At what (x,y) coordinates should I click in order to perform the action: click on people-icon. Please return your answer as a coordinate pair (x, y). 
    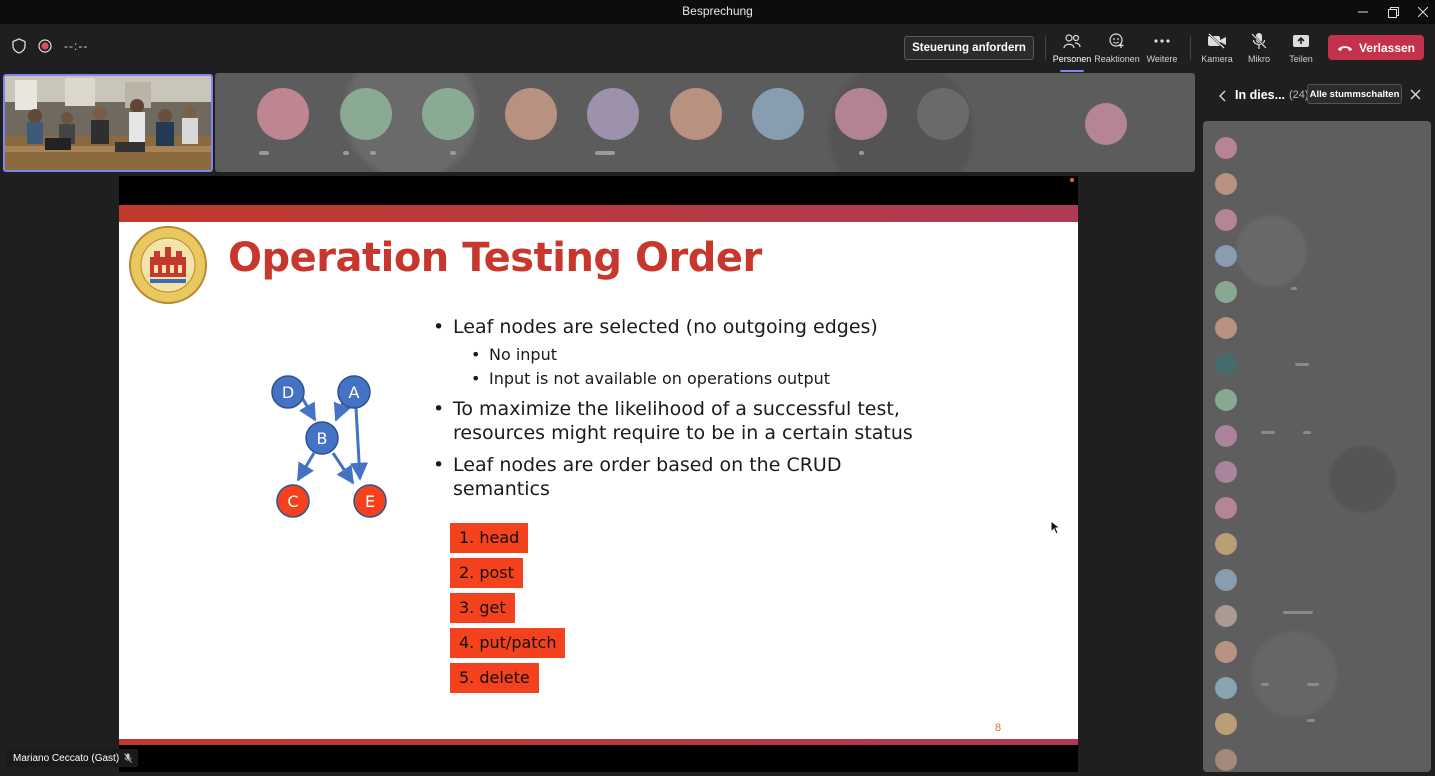
    Looking at the image, I should click on (1072, 41).